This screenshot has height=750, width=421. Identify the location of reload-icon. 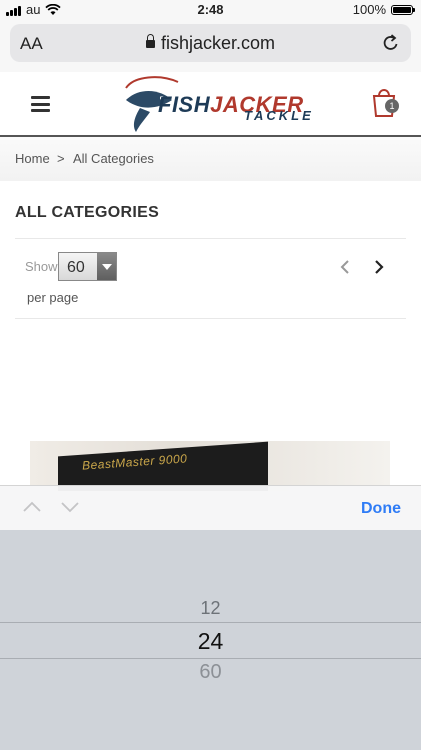
(391, 43).